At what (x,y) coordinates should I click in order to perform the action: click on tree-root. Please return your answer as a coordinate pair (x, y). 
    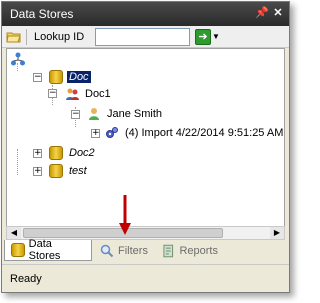
    Looking at the image, I should click on (22, 59).